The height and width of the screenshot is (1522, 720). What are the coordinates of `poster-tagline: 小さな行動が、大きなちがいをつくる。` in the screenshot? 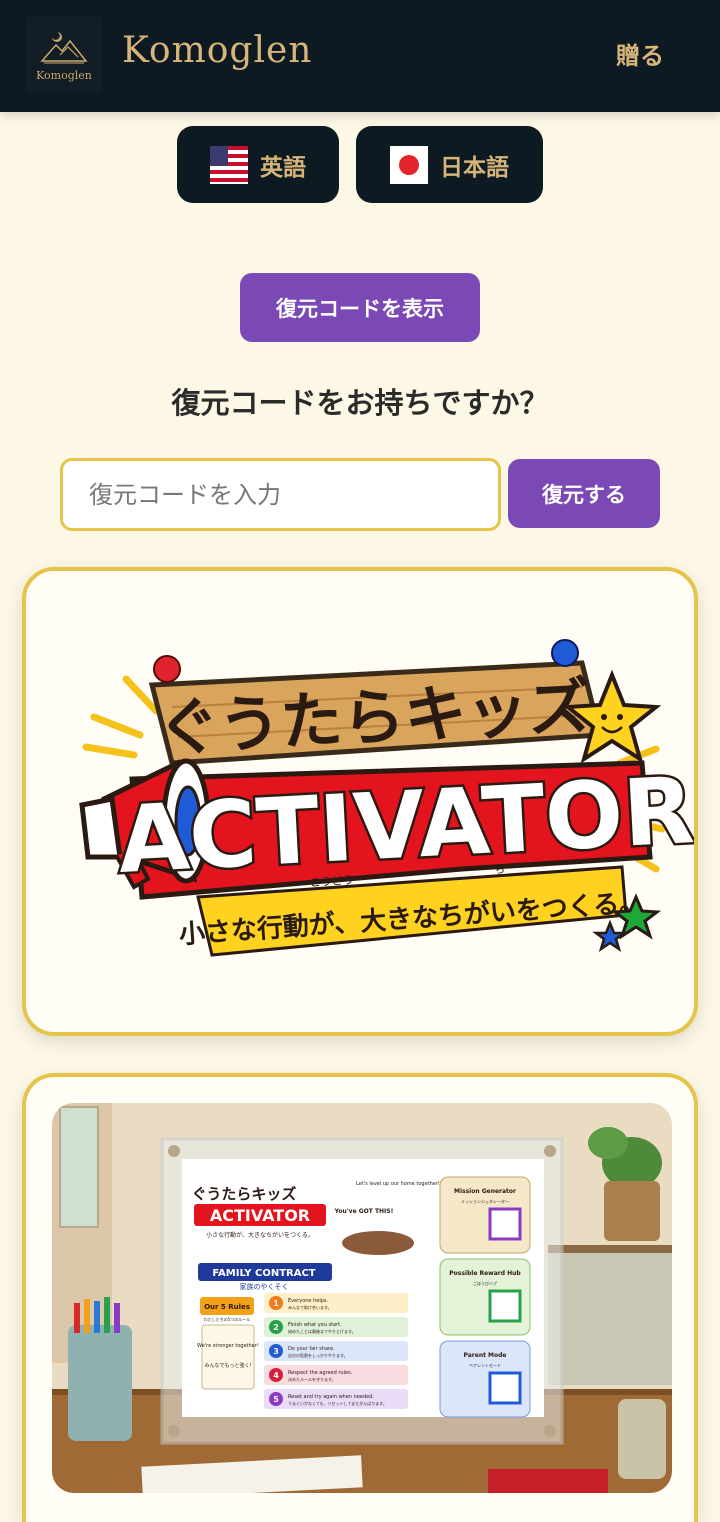 It's located at (260, 1235).